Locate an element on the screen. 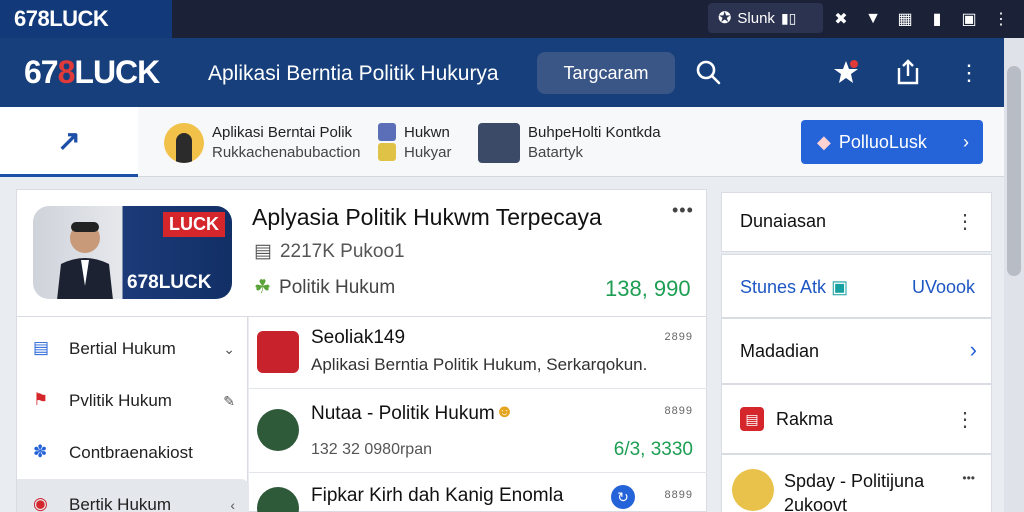 The image size is (1024, 512). nav-item-label: Pvlitik Hukum is located at coordinates (120, 400).